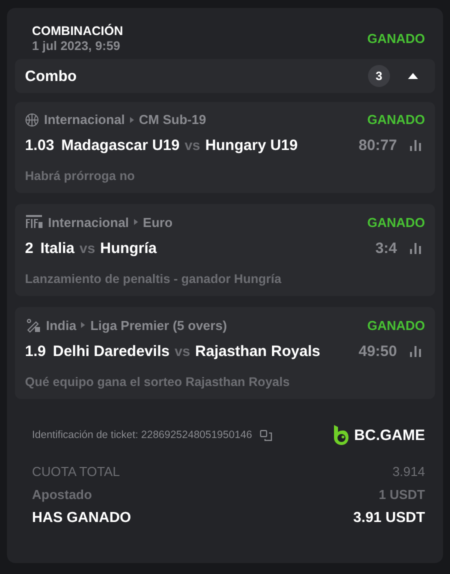  Describe the element at coordinates (29, 248) in the screenshot. I see `odds-value: 2` at that location.